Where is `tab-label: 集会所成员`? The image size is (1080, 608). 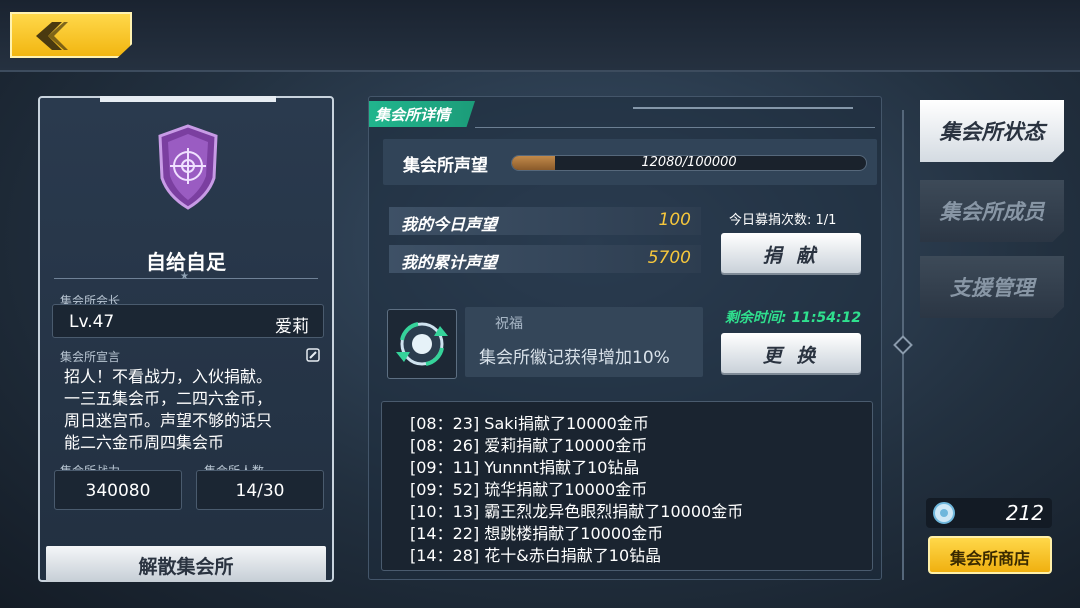 tab-label: 集会所成员 is located at coordinates (992, 212).